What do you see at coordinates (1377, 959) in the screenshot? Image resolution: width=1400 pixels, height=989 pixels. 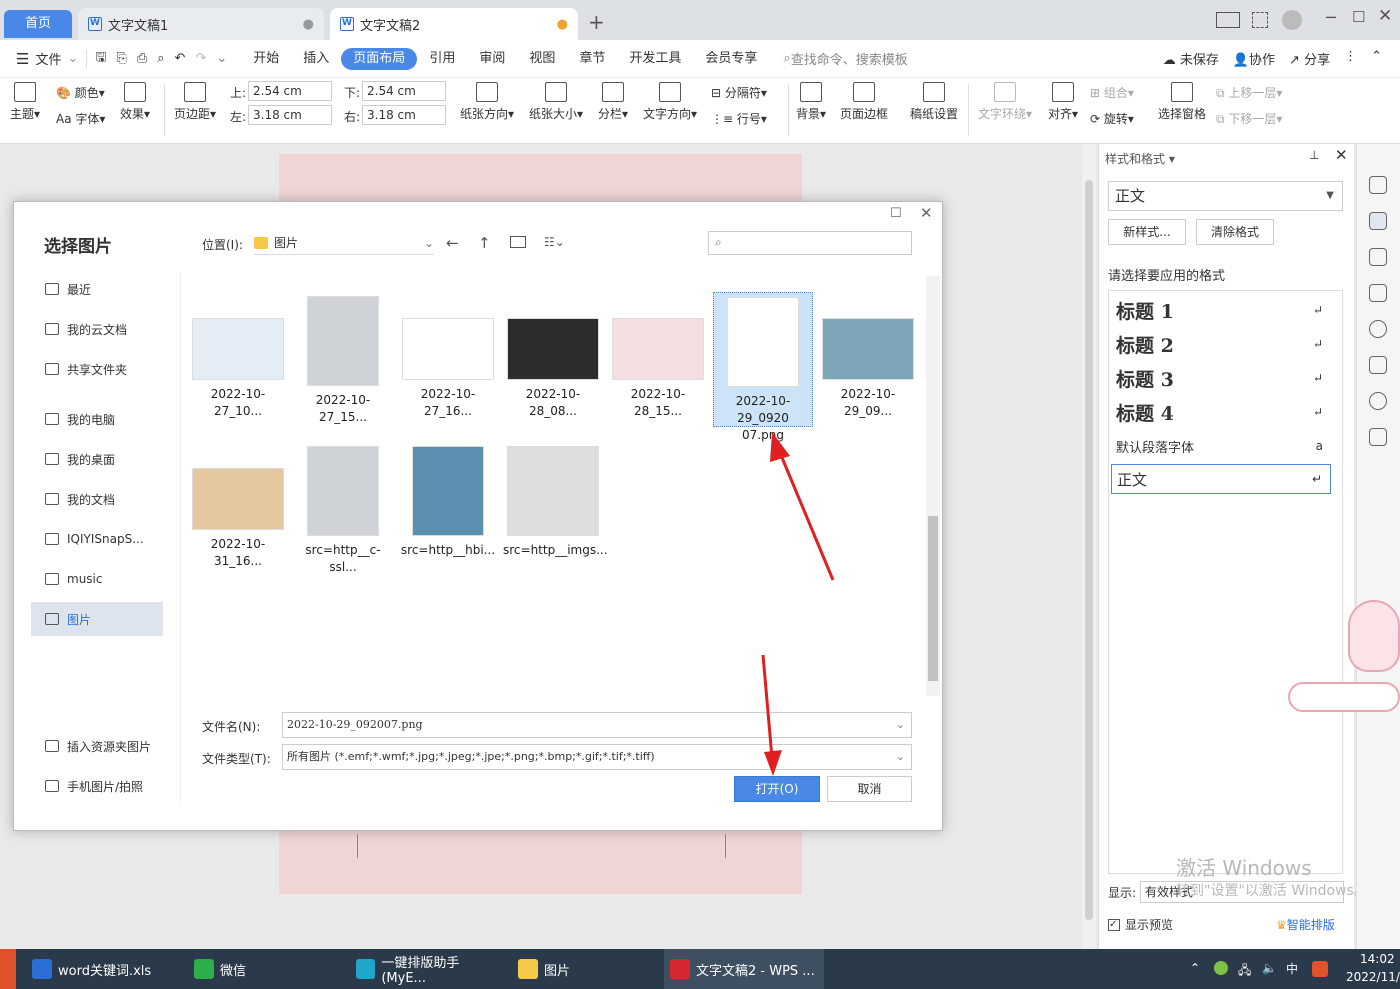 I see `clock-time: 14:02` at bounding box center [1377, 959].